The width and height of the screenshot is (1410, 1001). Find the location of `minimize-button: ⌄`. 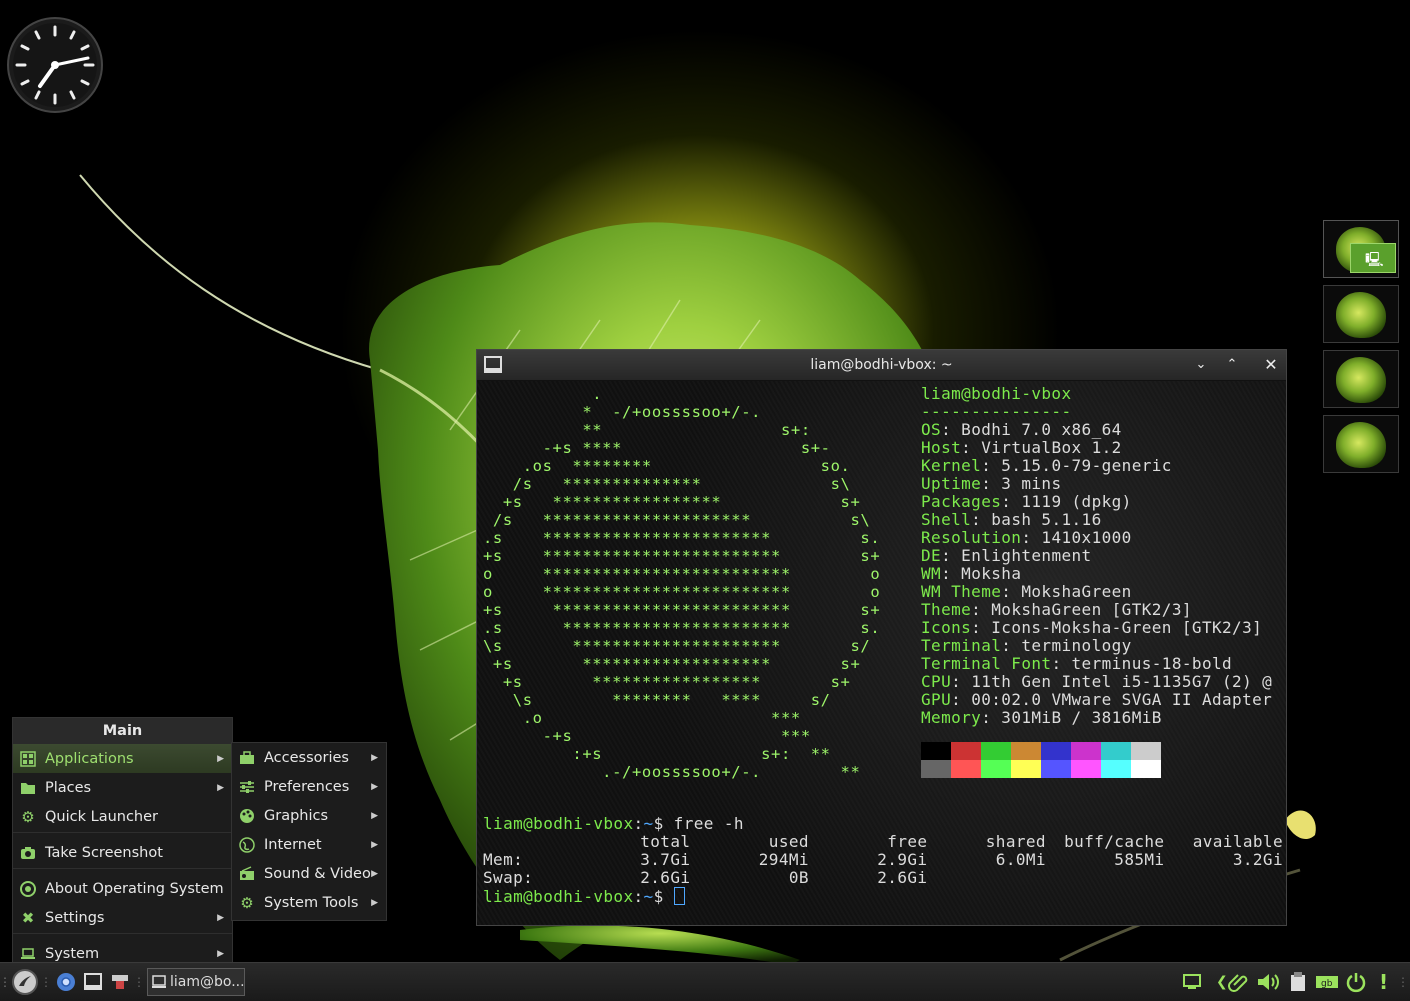

minimize-button: ⌄ is located at coordinates (1201, 365).